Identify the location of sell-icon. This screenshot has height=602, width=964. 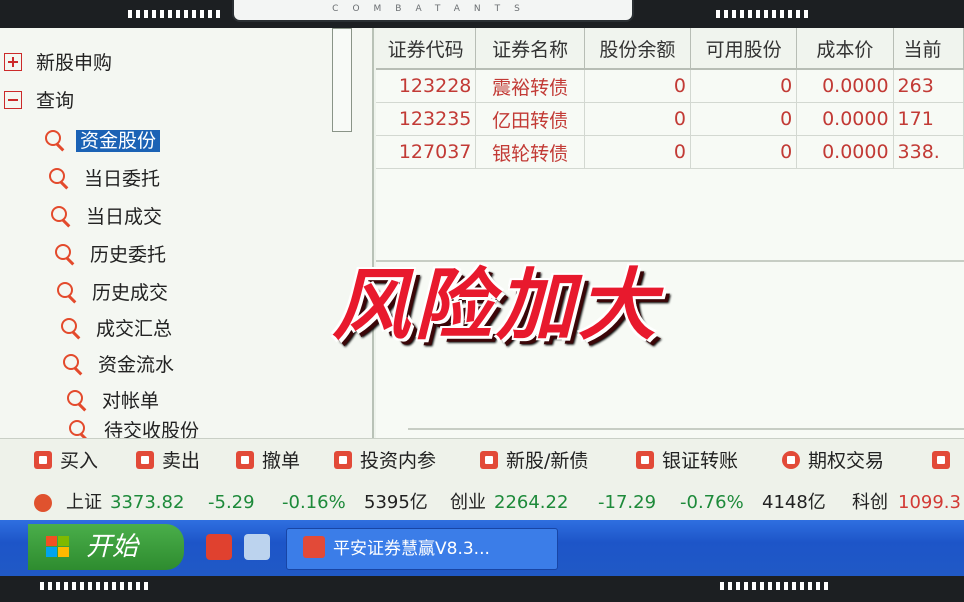
(145, 459).